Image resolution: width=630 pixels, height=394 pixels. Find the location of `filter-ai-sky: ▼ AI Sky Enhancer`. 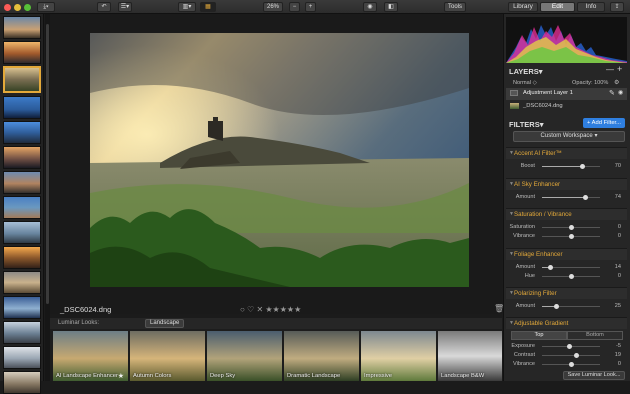

filter-ai-sky: ▼ AI Sky Enhancer is located at coordinates (566, 184).